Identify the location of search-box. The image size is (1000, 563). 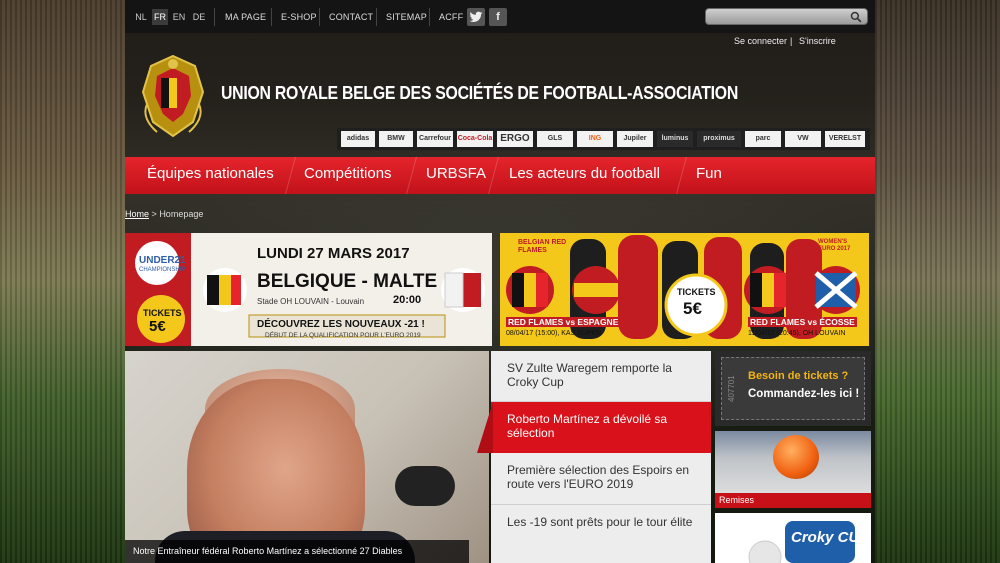
(786, 16).